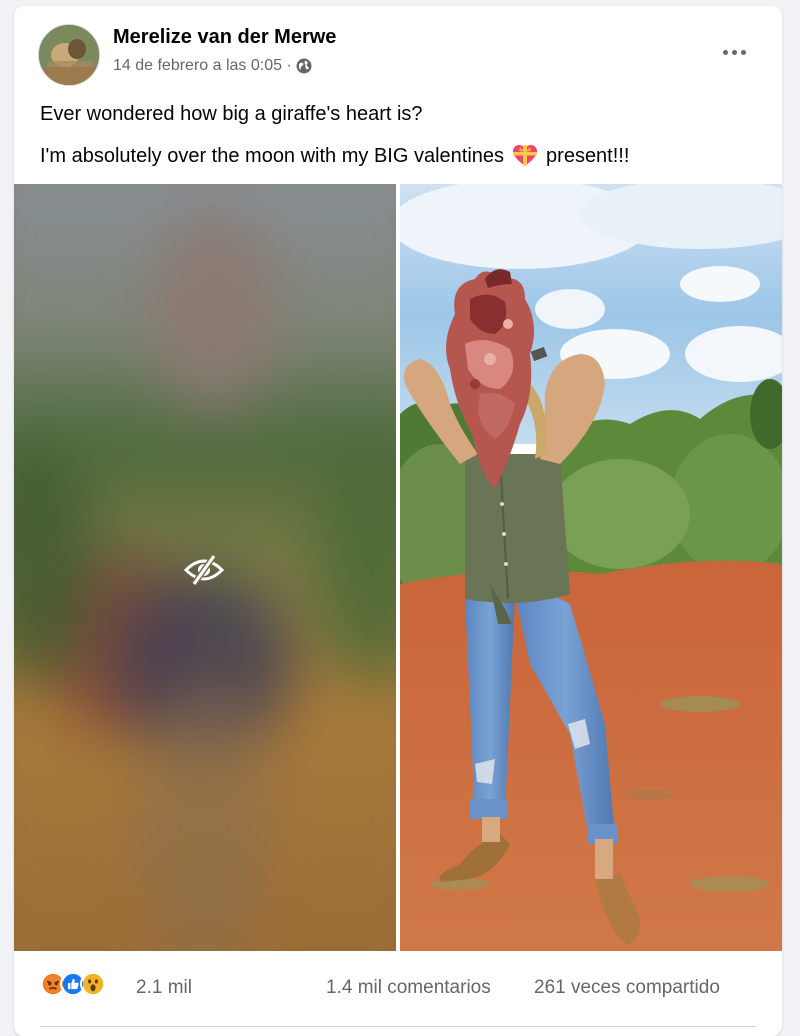 The image size is (800, 1036). I want to click on shares-count-link: 261 veces compartido, so click(627, 988).